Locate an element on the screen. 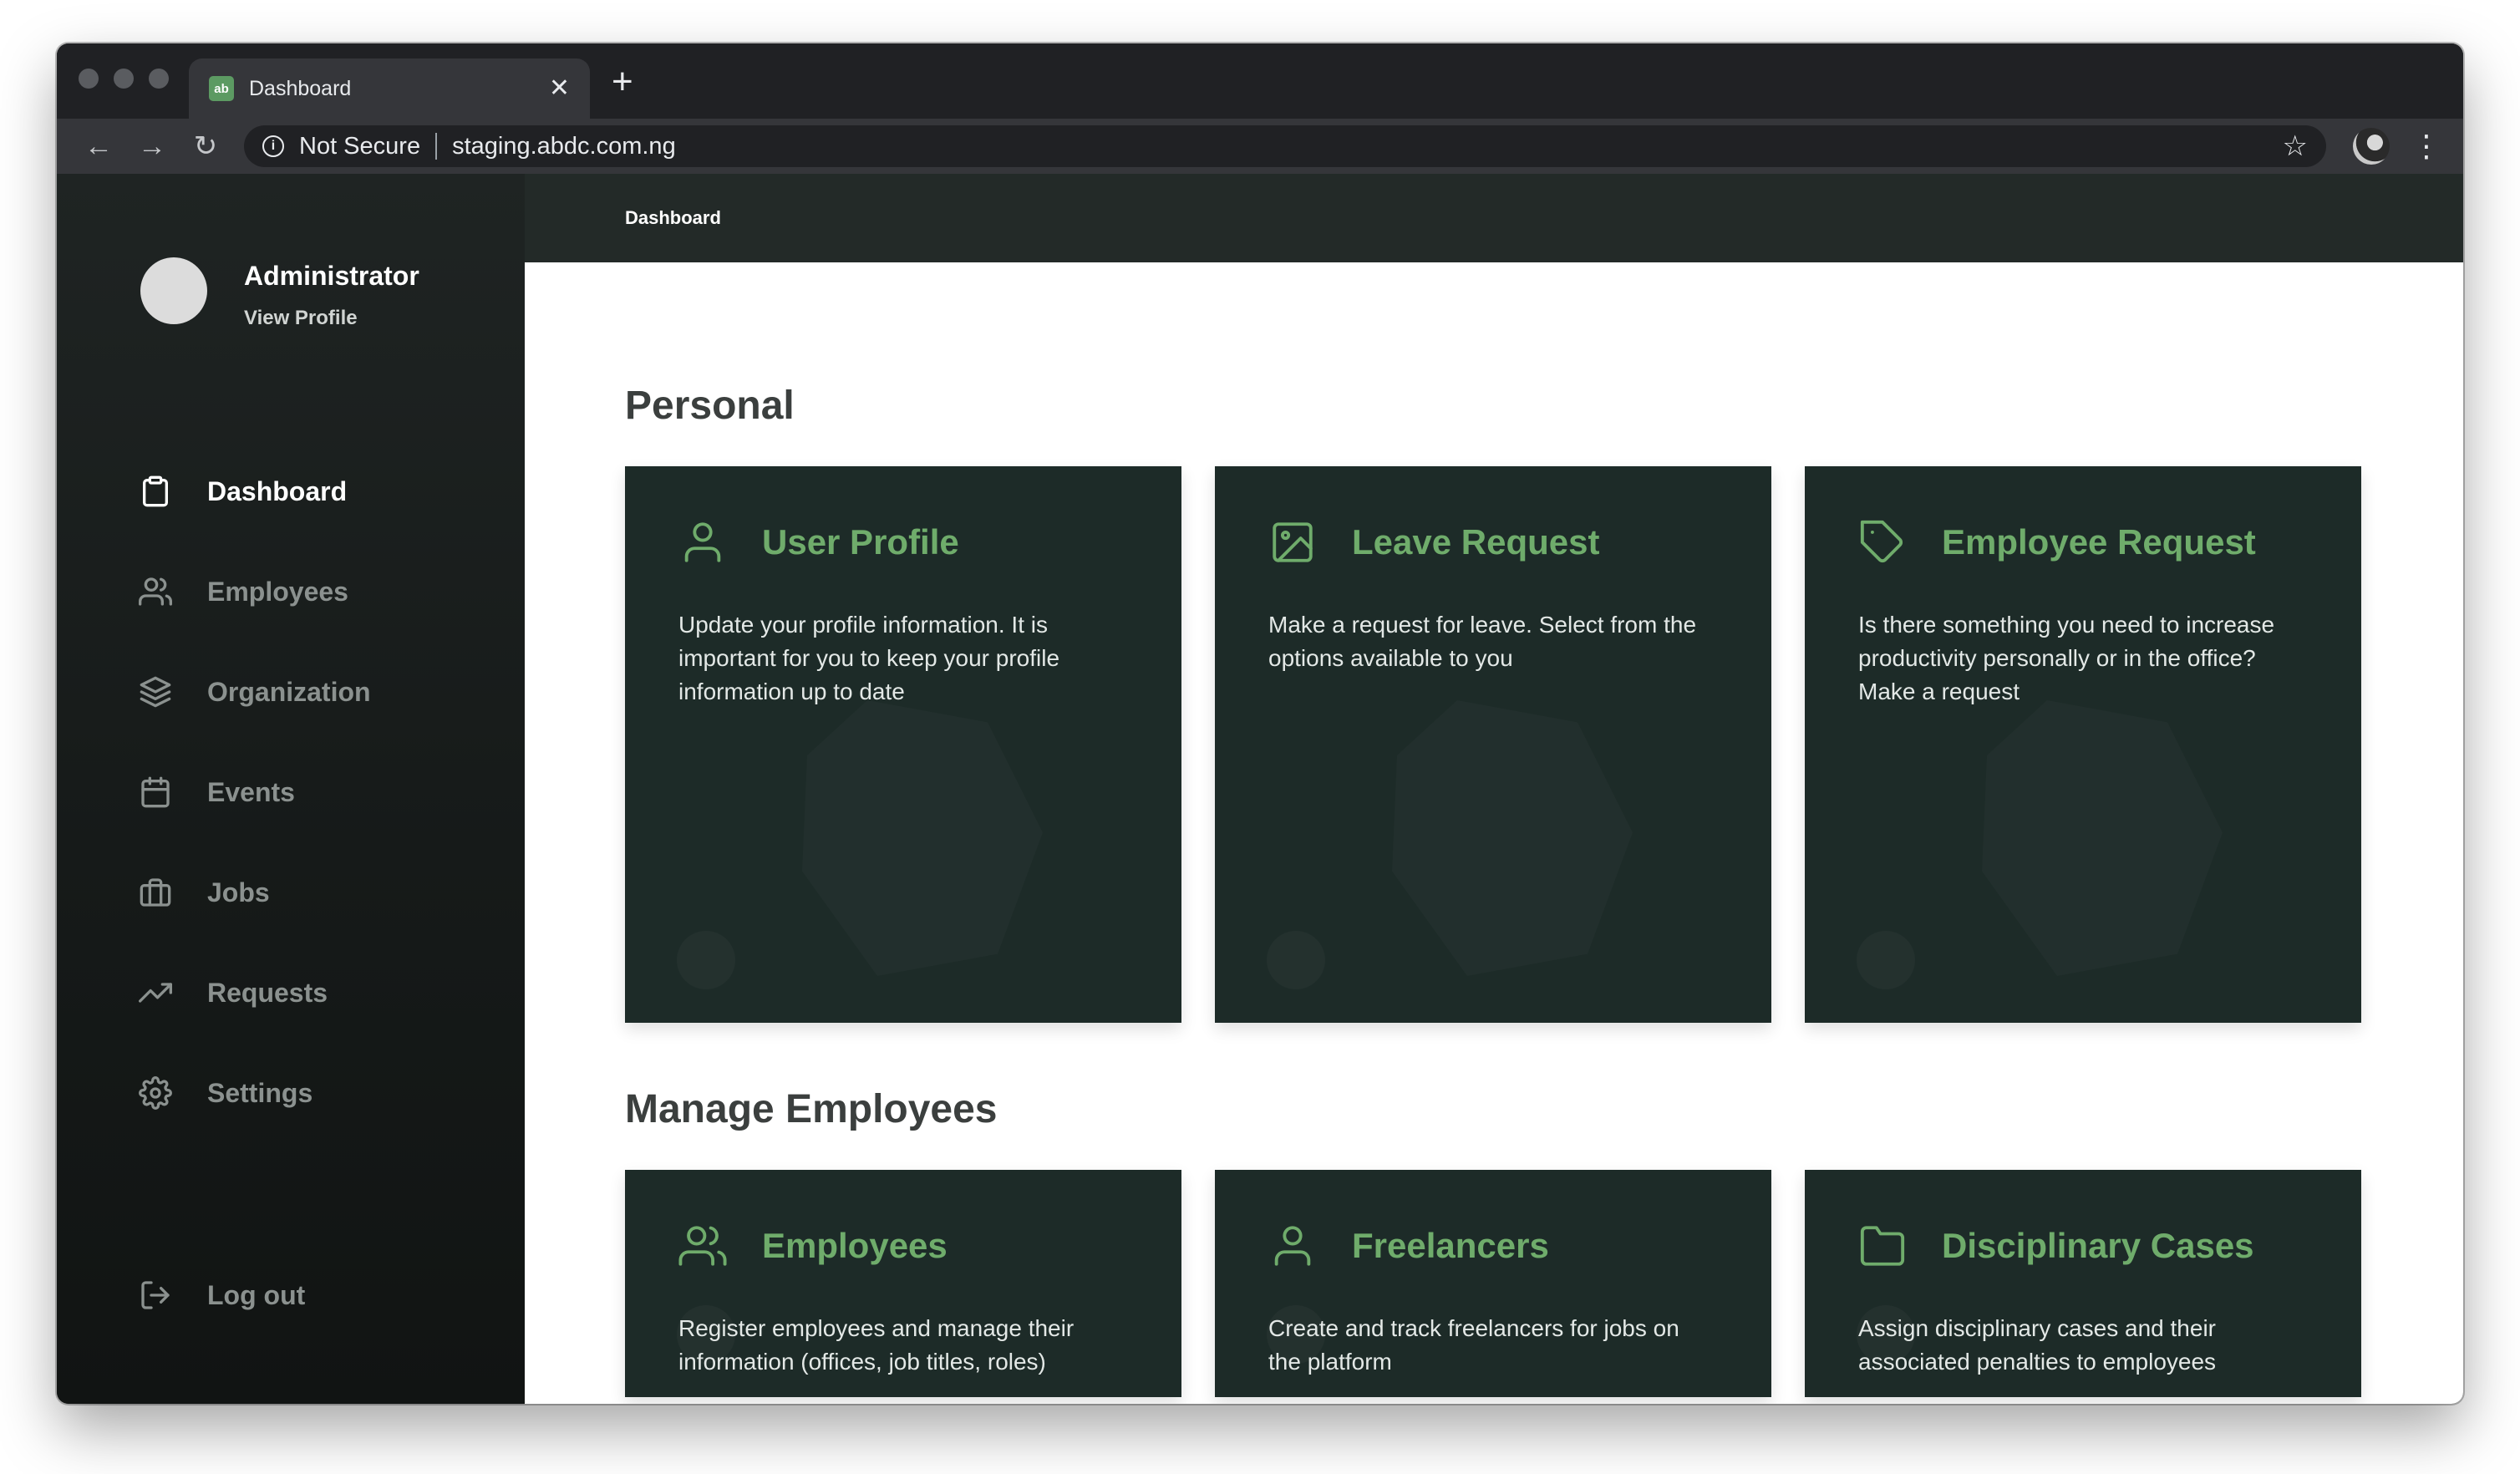 The width and height of the screenshot is (2520, 1474). section-title-manage-employees: Manage Employees is located at coordinates (811, 1109).